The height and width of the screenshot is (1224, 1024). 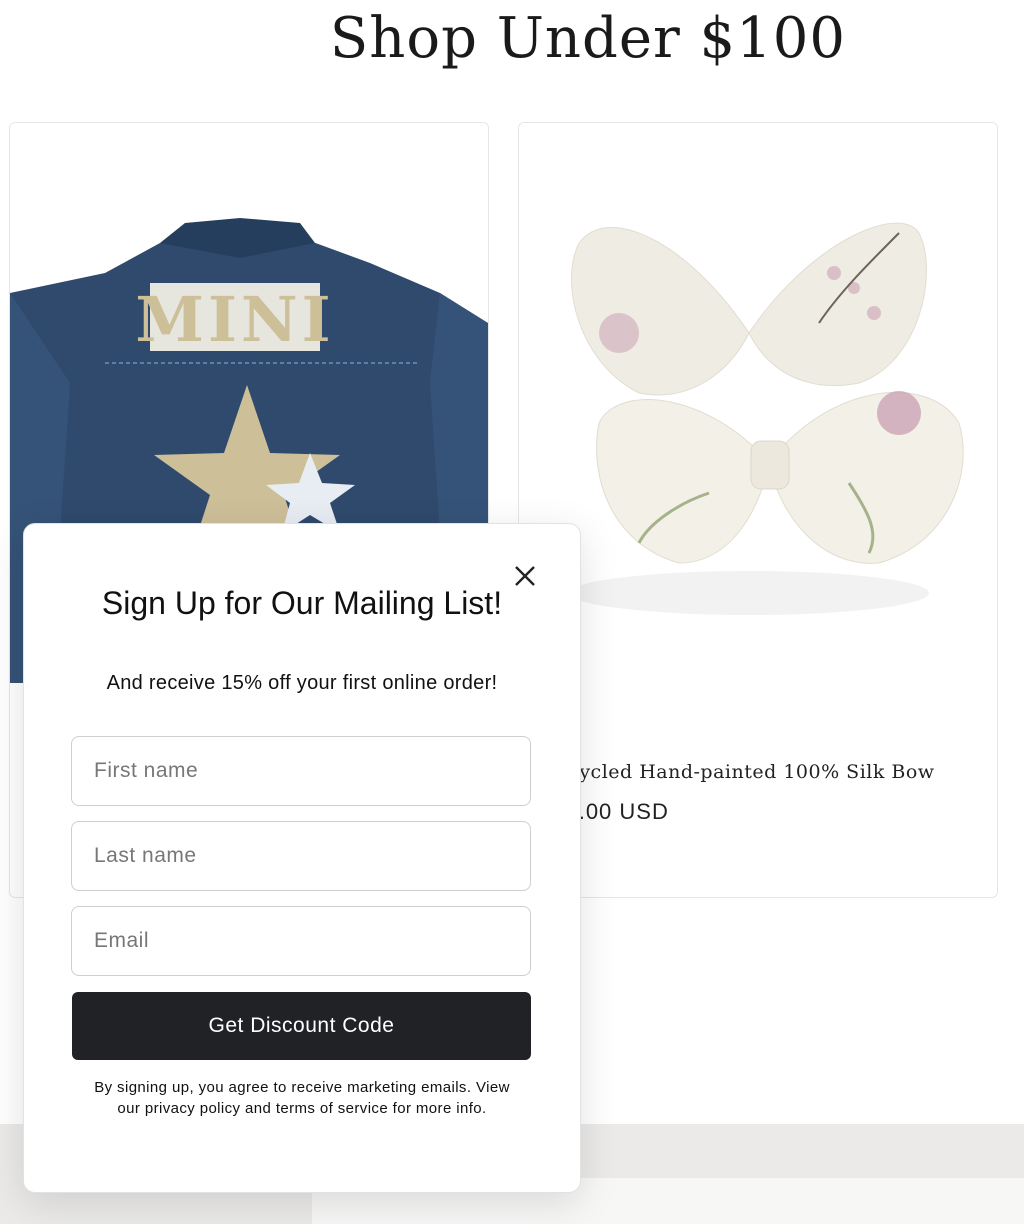 What do you see at coordinates (588, 38) in the screenshot?
I see `page-title: Shop Under $100` at bounding box center [588, 38].